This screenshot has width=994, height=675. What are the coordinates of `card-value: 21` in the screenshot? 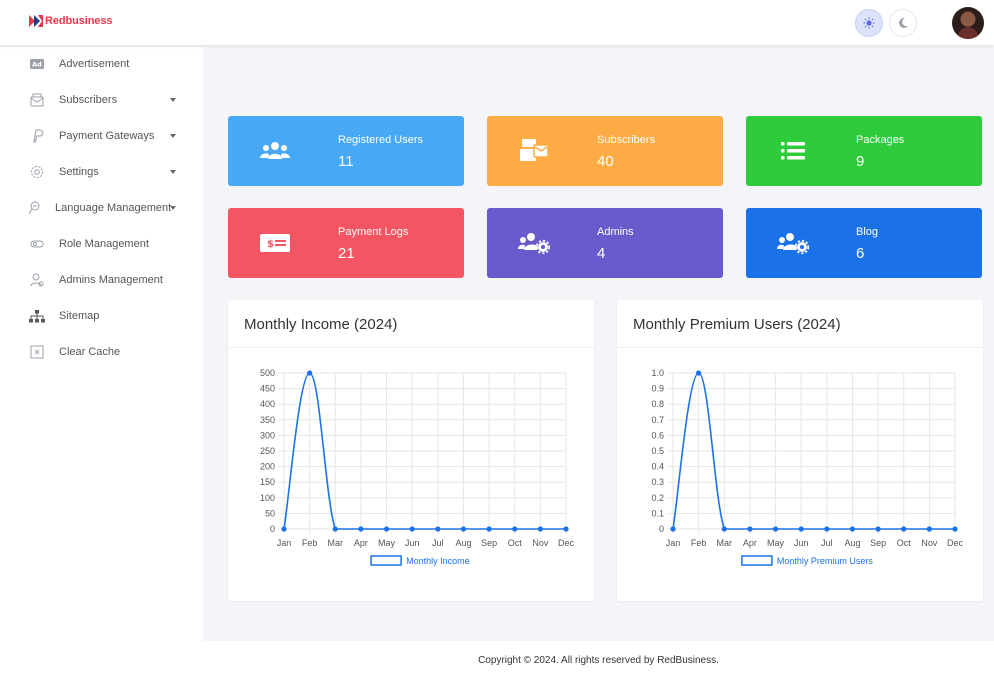 It's located at (346, 253).